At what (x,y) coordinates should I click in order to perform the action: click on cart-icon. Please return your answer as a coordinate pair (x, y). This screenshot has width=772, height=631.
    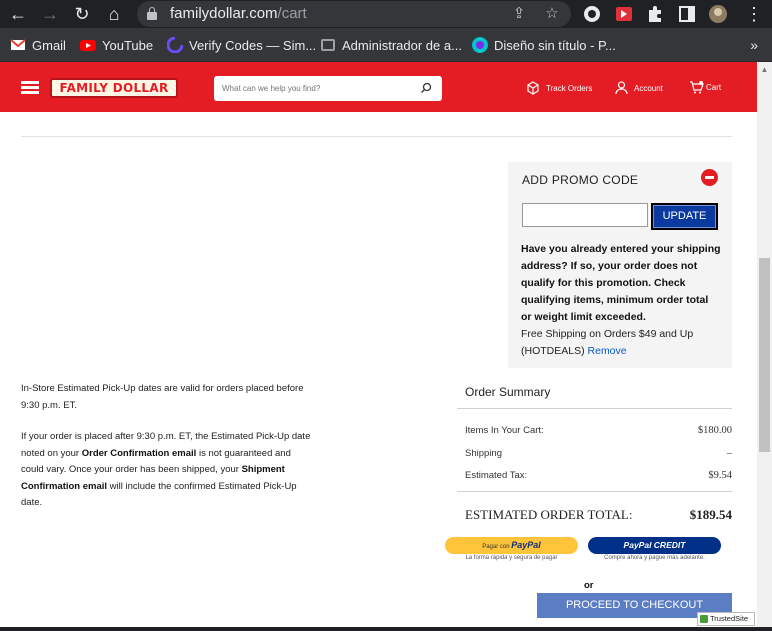
    Looking at the image, I should click on (697, 87).